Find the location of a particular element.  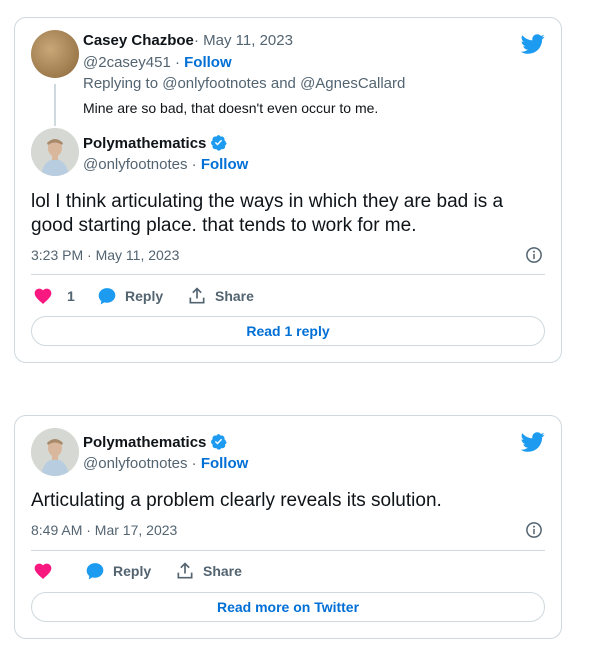

like-count: 1 is located at coordinates (71, 296).